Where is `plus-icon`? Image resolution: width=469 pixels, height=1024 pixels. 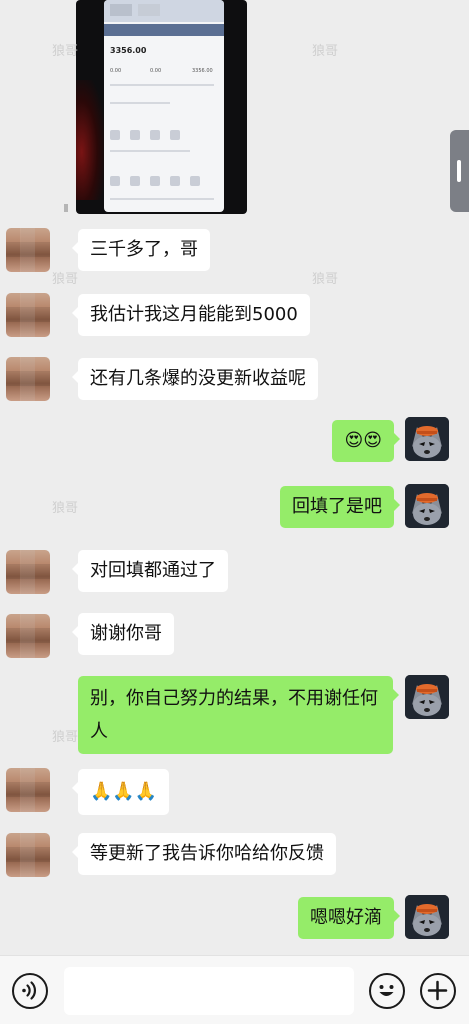
plus-icon is located at coordinates (437, 990).